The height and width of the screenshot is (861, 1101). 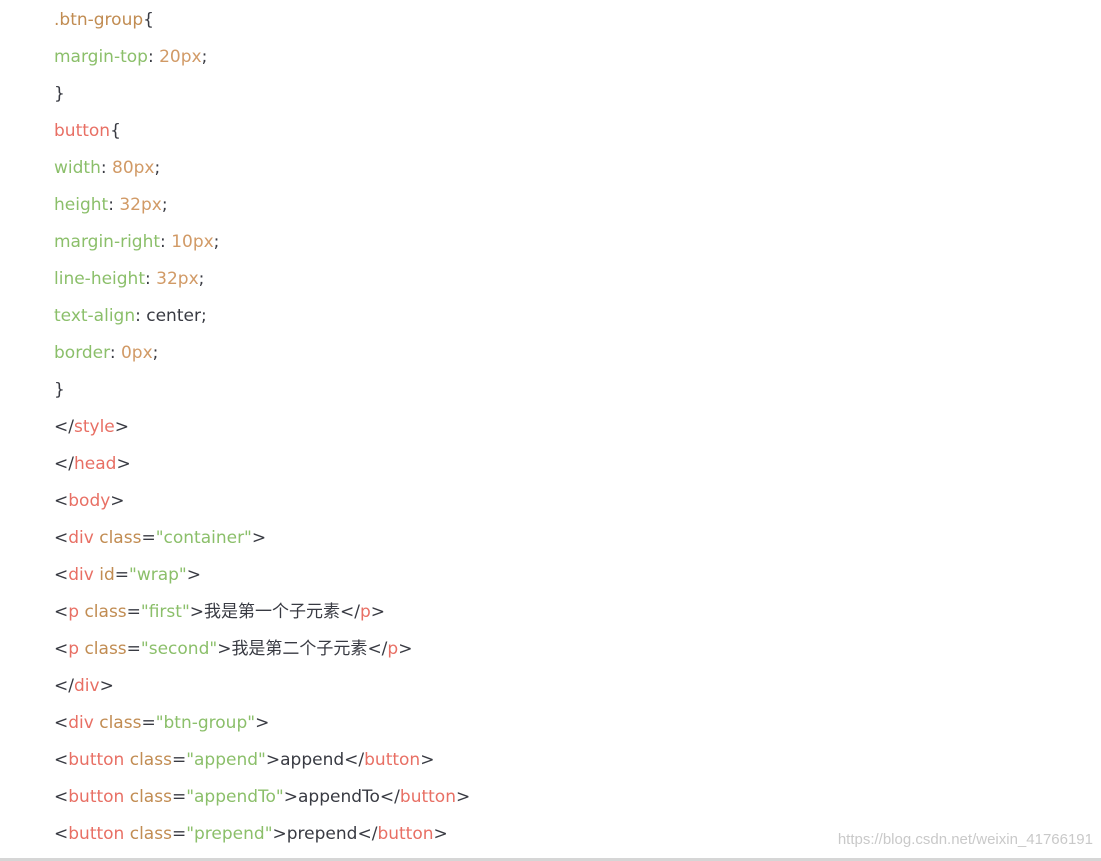 I want to click on code-token-prop: border, so click(x=82, y=353).